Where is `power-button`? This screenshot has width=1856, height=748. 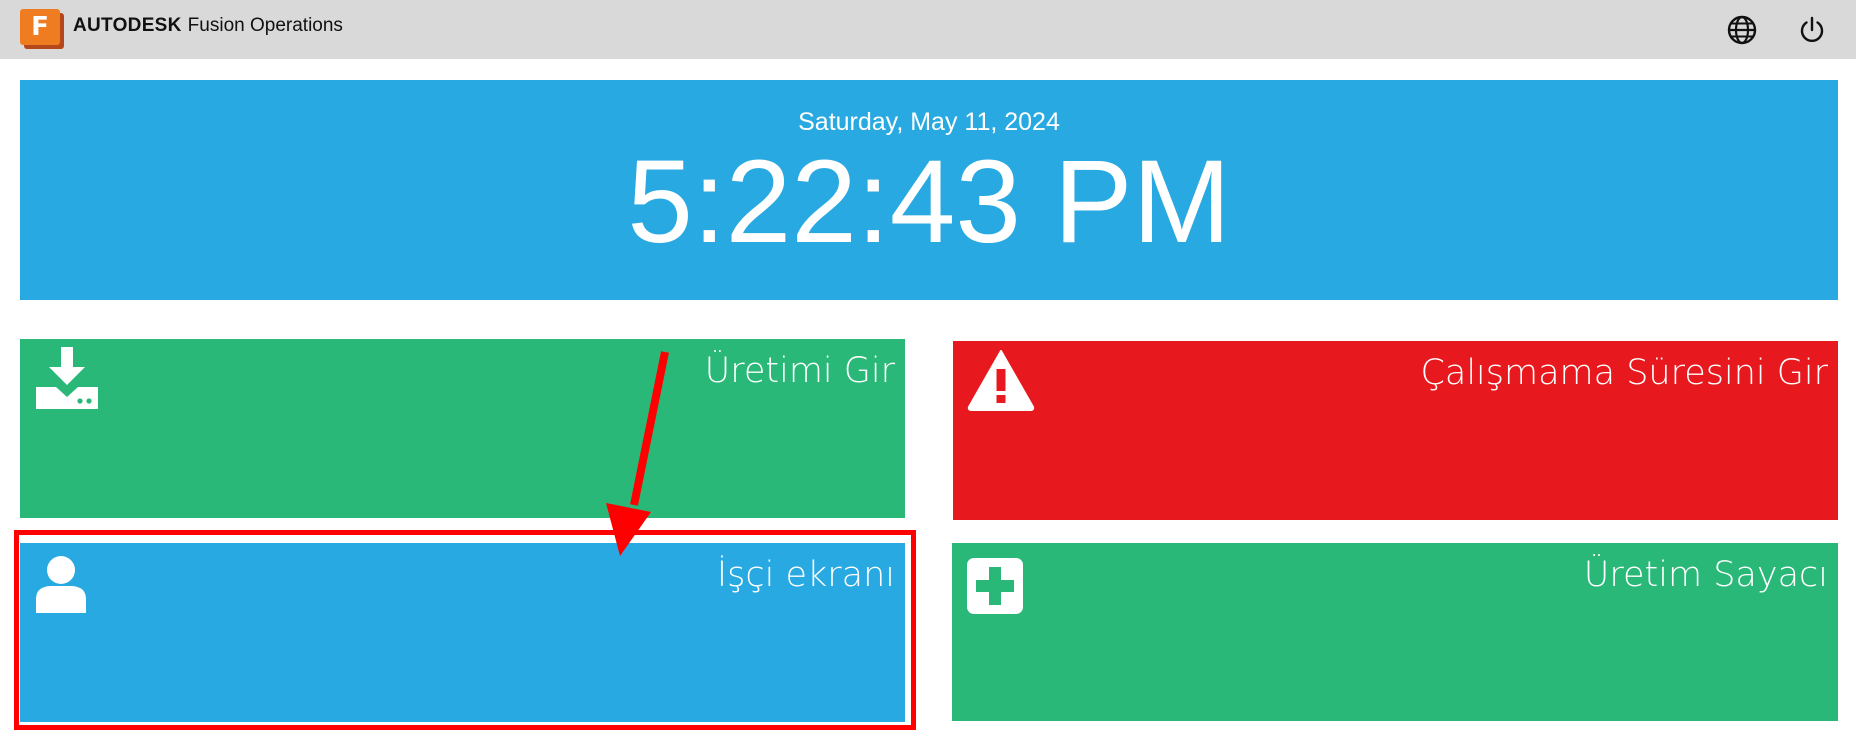 power-button is located at coordinates (1812, 30).